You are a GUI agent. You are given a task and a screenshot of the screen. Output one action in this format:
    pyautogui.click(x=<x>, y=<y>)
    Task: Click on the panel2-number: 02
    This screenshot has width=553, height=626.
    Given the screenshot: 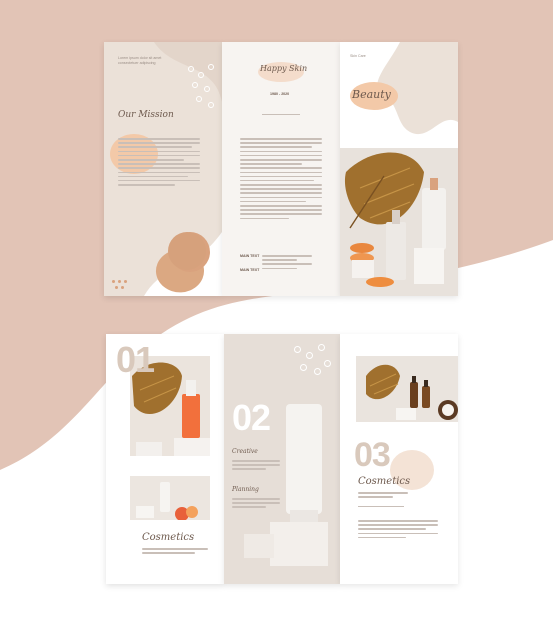 What is the action you would take?
    pyautogui.click(x=251, y=417)
    